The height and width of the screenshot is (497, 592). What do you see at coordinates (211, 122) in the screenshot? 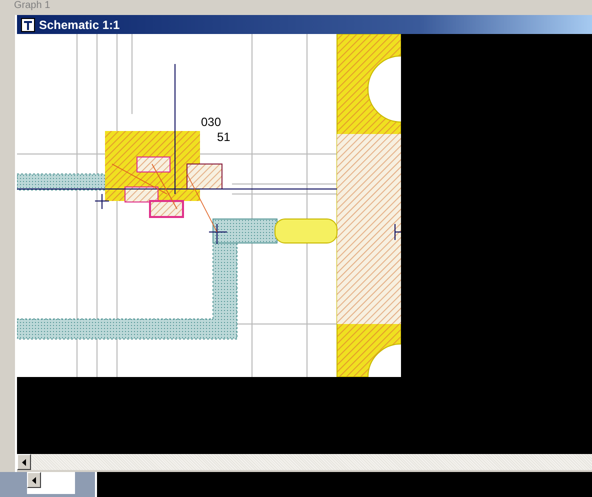
I see `net-label: 030` at bounding box center [211, 122].